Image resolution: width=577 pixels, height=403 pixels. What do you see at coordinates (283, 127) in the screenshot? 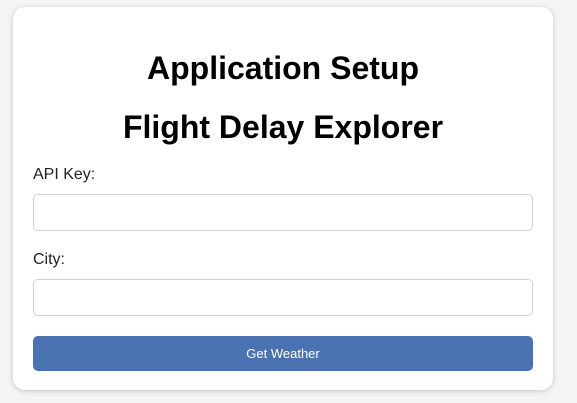
I see `app-title: Flight Delay Explorer` at bounding box center [283, 127].